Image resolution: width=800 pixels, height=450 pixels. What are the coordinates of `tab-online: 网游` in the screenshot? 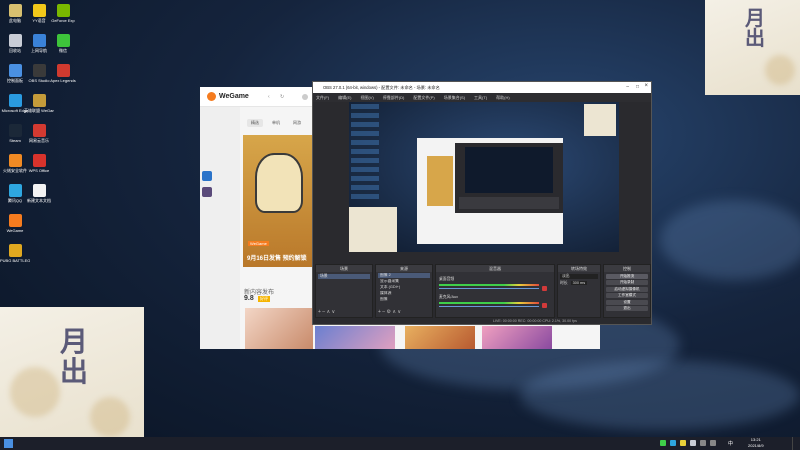 It's located at (297, 123).